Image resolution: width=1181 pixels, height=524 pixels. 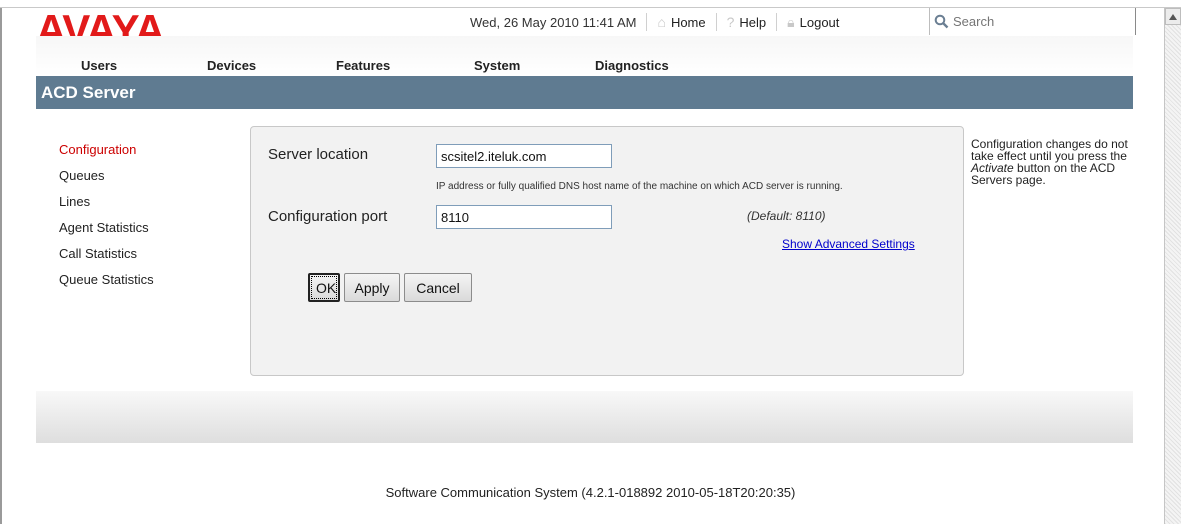 I want to click on nav-devices: Devices, so click(x=231, y=65).